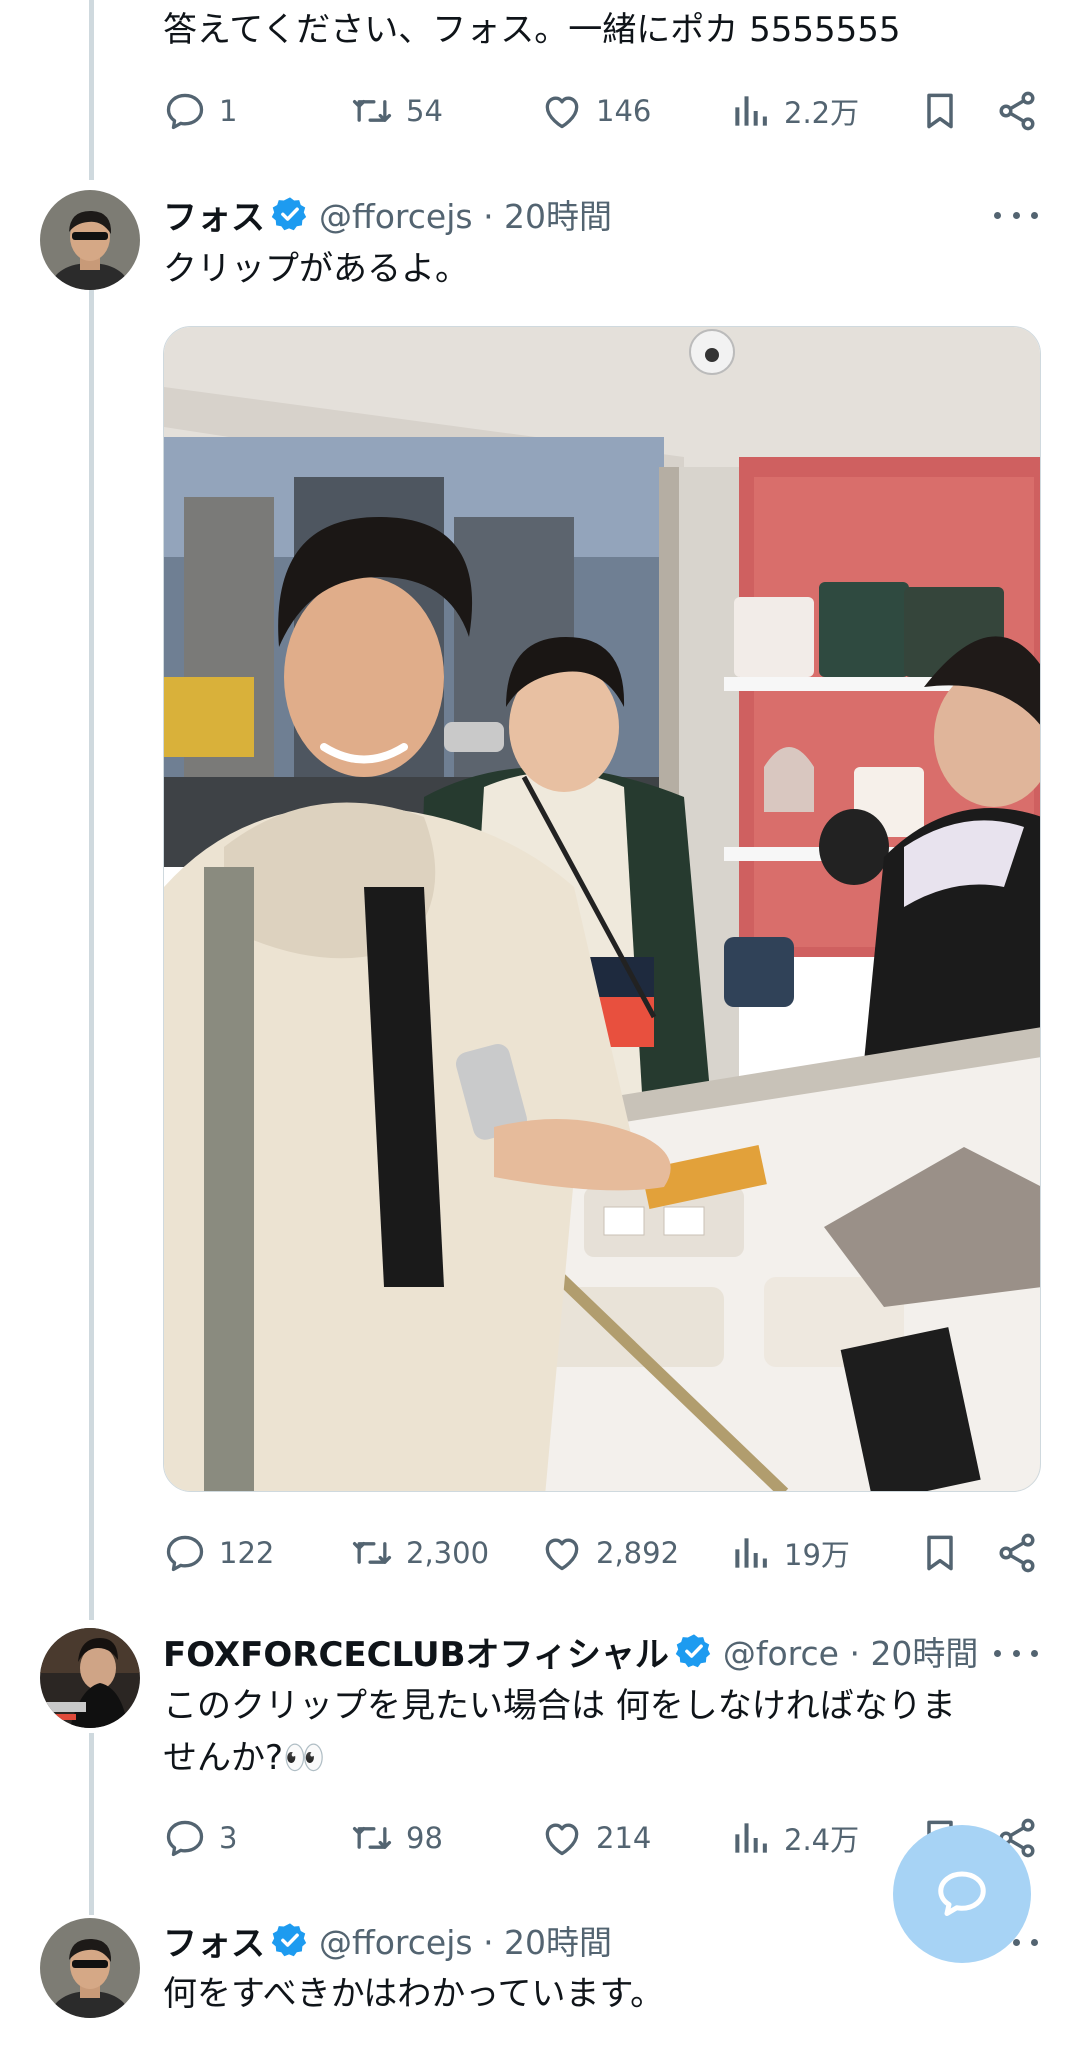 This screenshot has height=2047, width=1080. What do you see at coordinates (228, 1838) in the screenshot?
I see `reply-count: 3` at bounding box center [228, 1838].